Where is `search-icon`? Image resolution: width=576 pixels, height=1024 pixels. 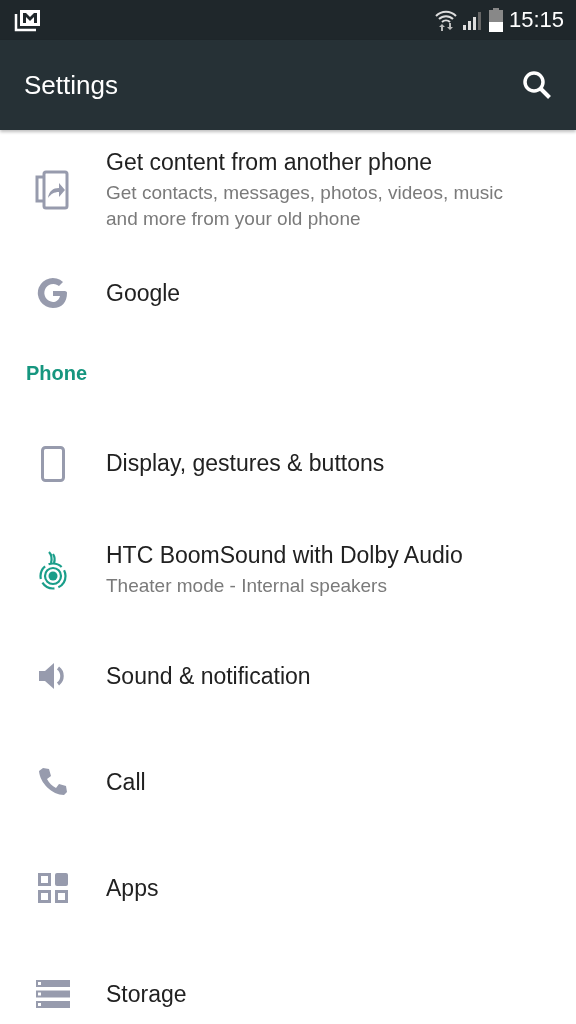 search-icon is located at coordinates (537, 85).